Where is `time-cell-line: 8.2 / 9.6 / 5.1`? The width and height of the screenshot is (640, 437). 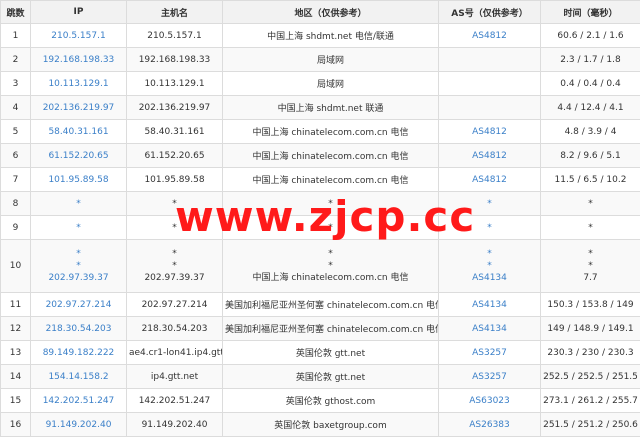
time-cell-line: 8.2 / 9.6 / 5.1 is located at coordinates (590, 156).